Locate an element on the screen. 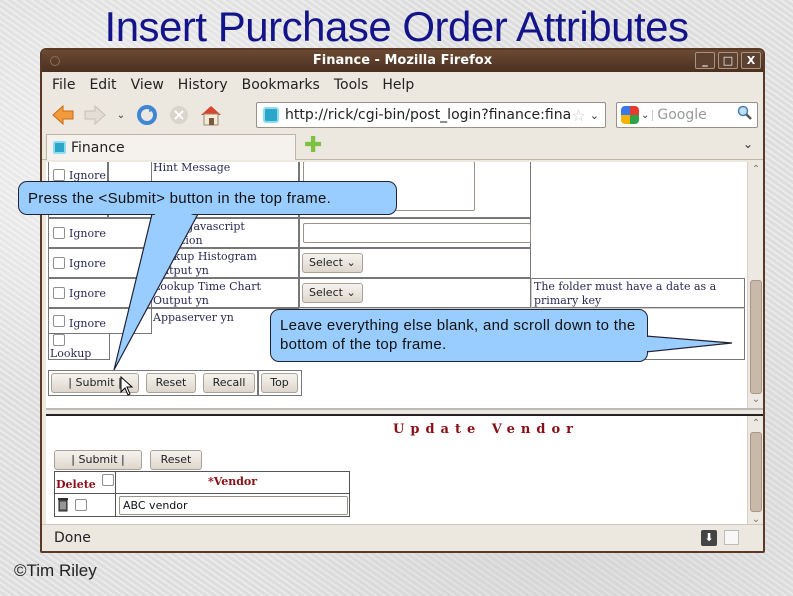 Image resolution: width=793 pixels, height=596 pixels. field-input-cell is located at coordinates (415, 233).